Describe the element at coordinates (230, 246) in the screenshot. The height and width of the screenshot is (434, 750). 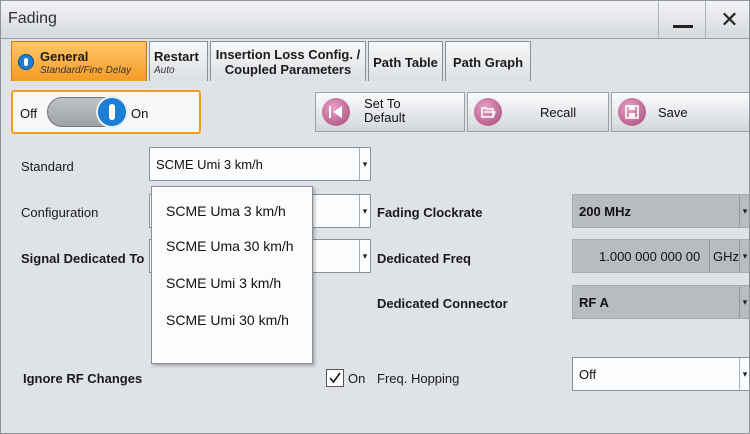
I see `dropdown-option: SCME Uma 30 km/h` at that location.